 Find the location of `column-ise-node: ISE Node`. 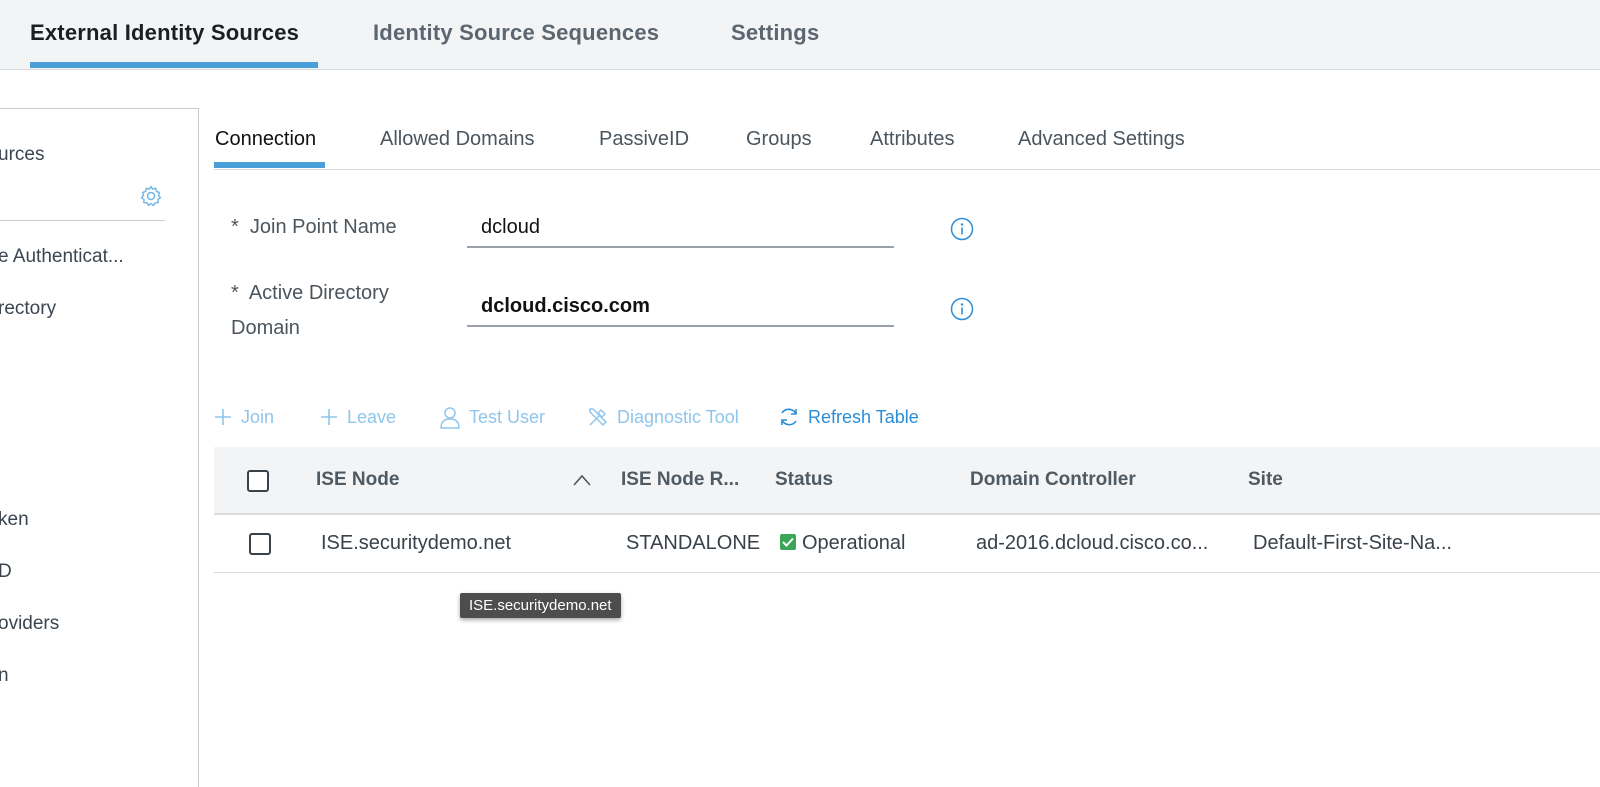

column-ise-node: ISE Node is located at coordinates (357, 480).